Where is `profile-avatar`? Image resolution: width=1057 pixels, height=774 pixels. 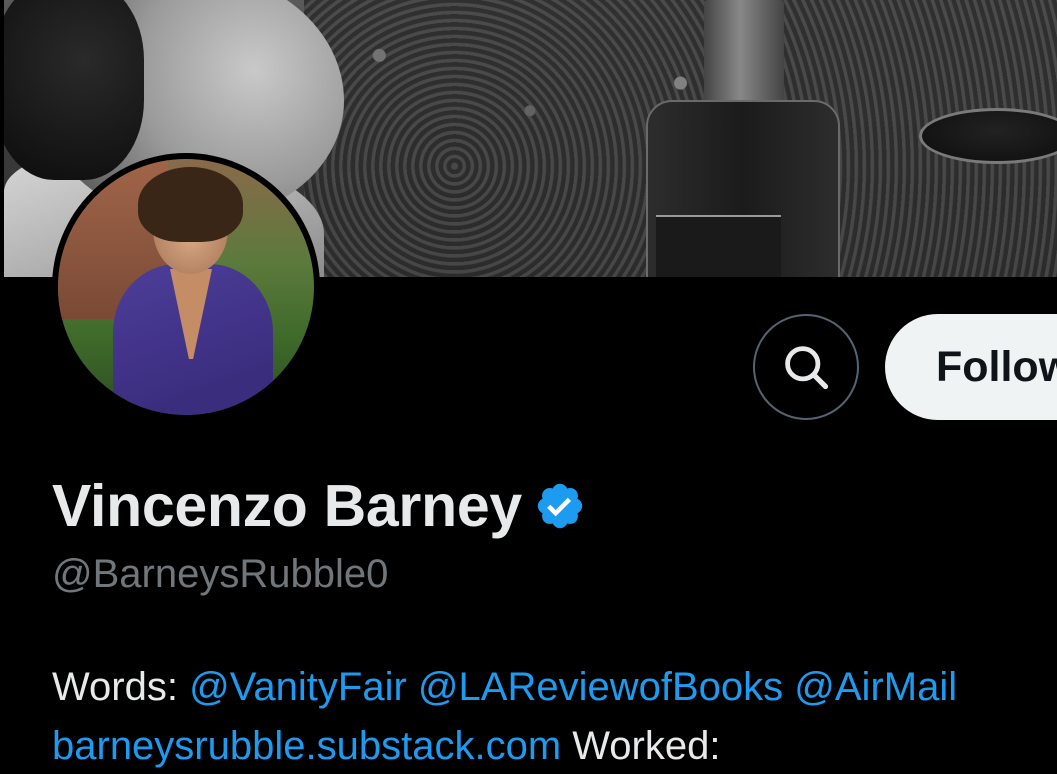
profile-avatar is located at coordinates (186, 287).